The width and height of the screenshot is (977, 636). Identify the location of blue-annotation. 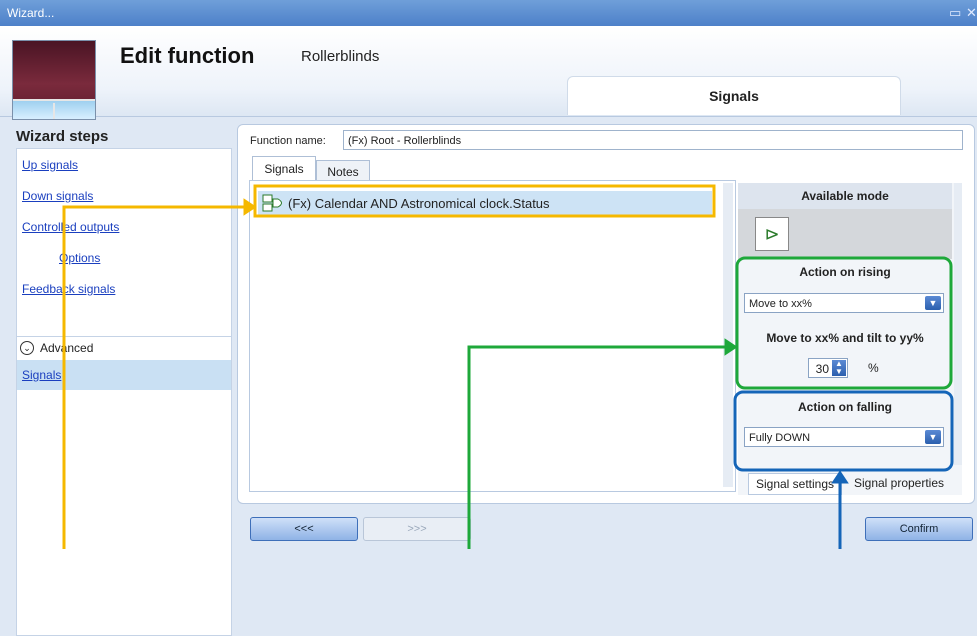
(843, 469).